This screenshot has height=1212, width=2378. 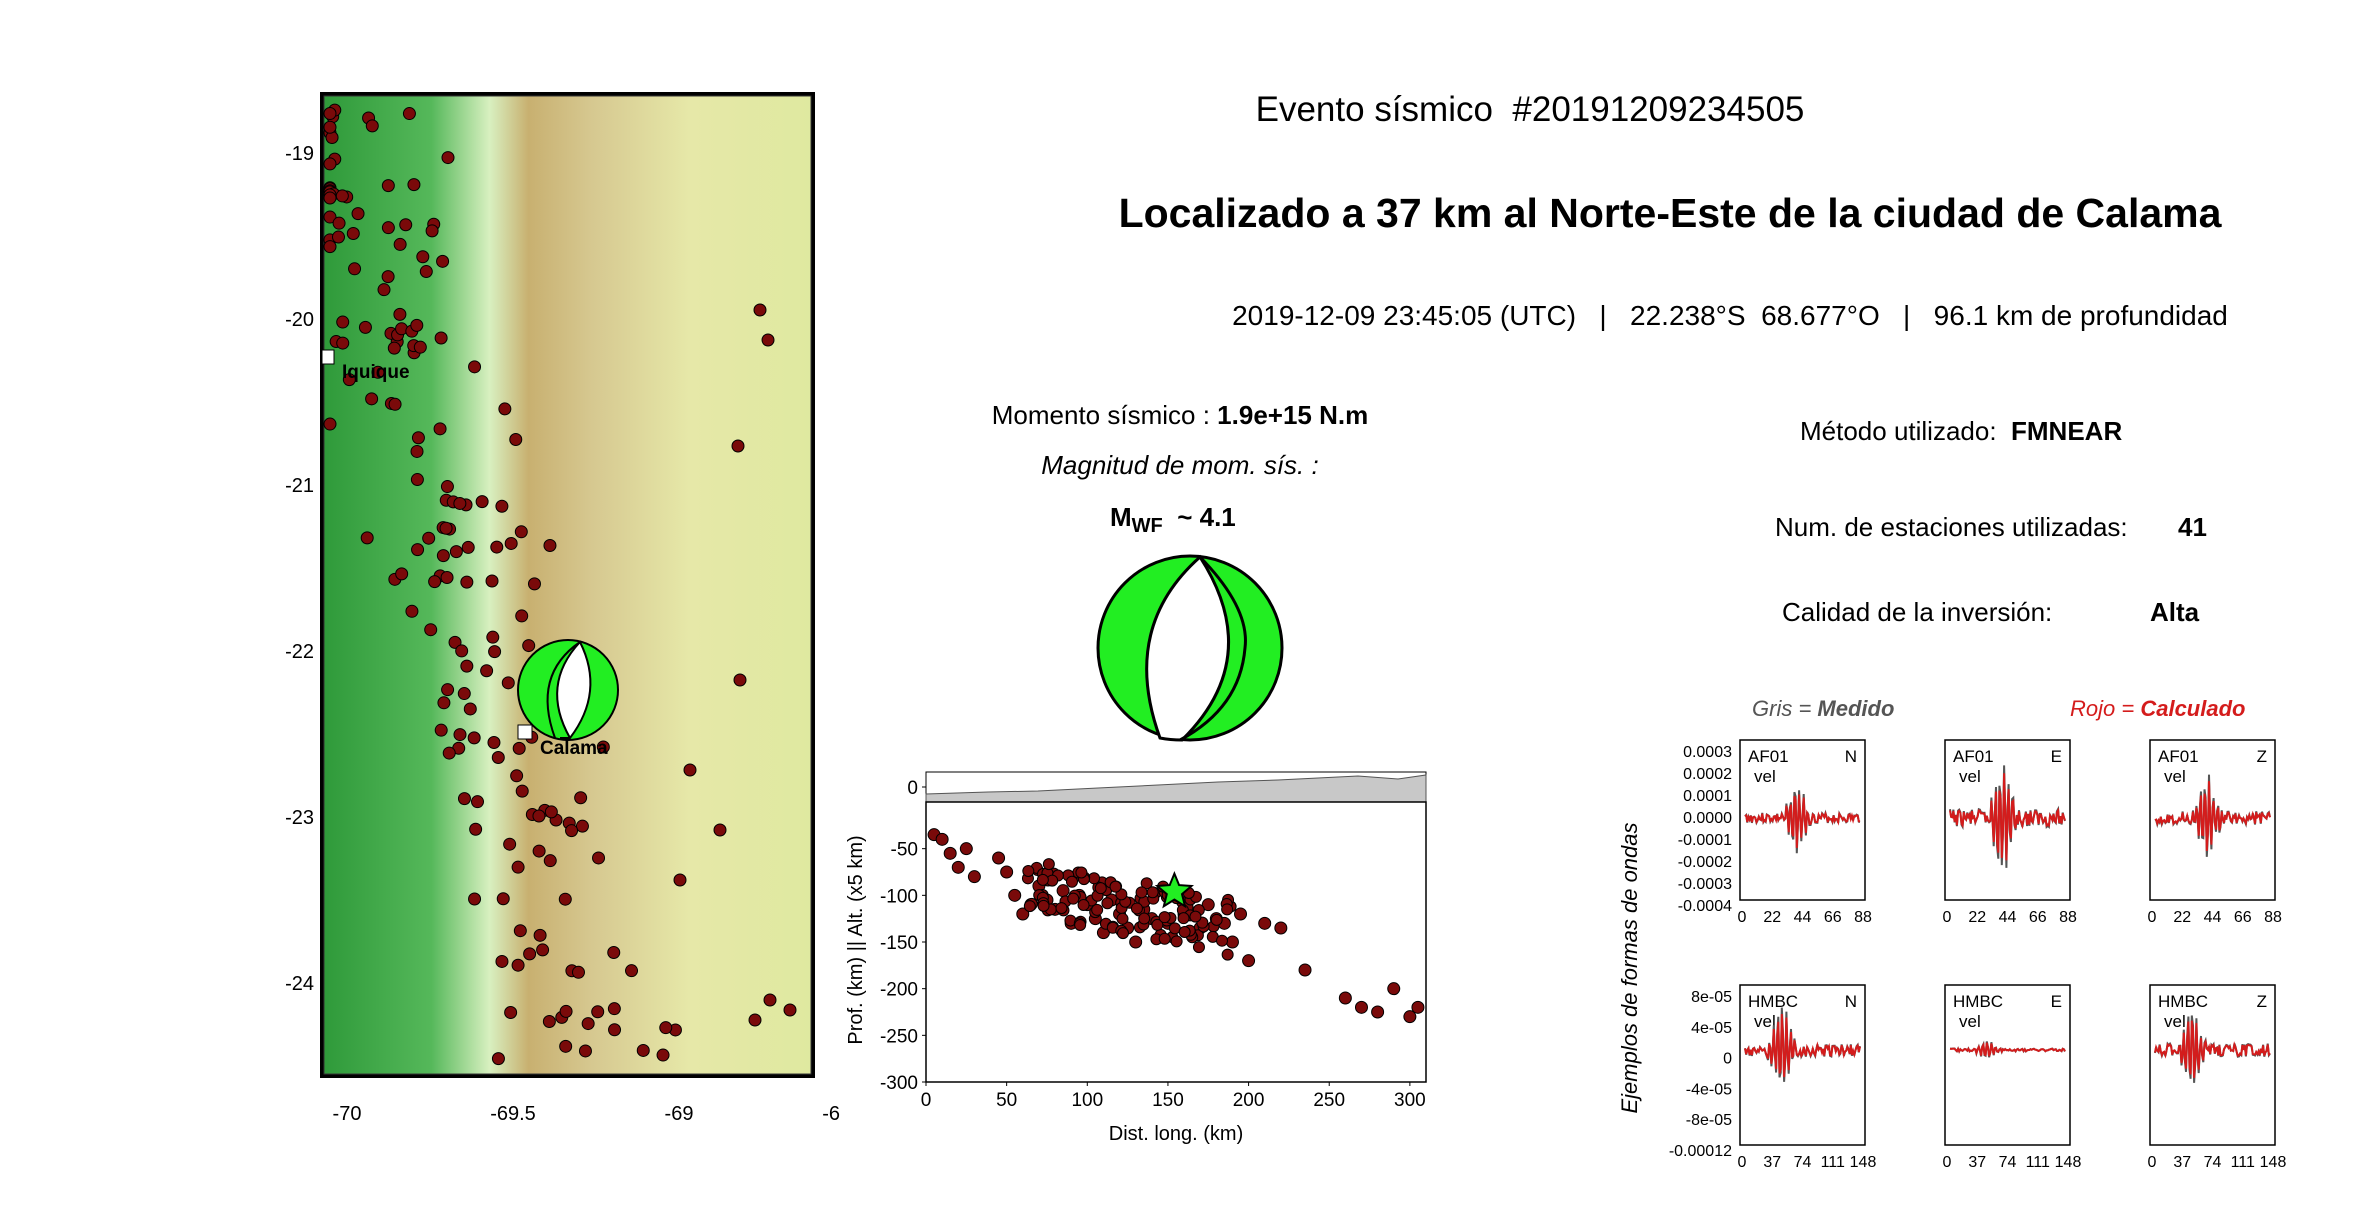 I want to click on waveform-y-tick: -0.0002, so click(x=1705, y=862).